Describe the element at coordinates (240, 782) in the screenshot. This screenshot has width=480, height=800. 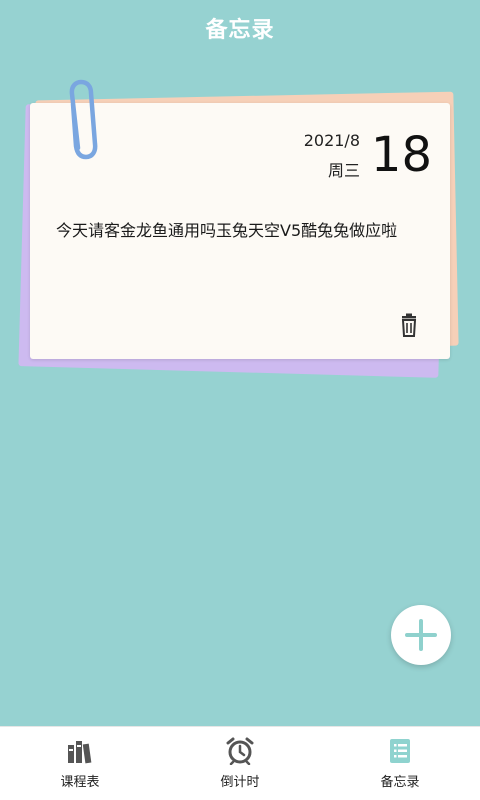
I see `nav-label-countdown: 倒计时` at that location.